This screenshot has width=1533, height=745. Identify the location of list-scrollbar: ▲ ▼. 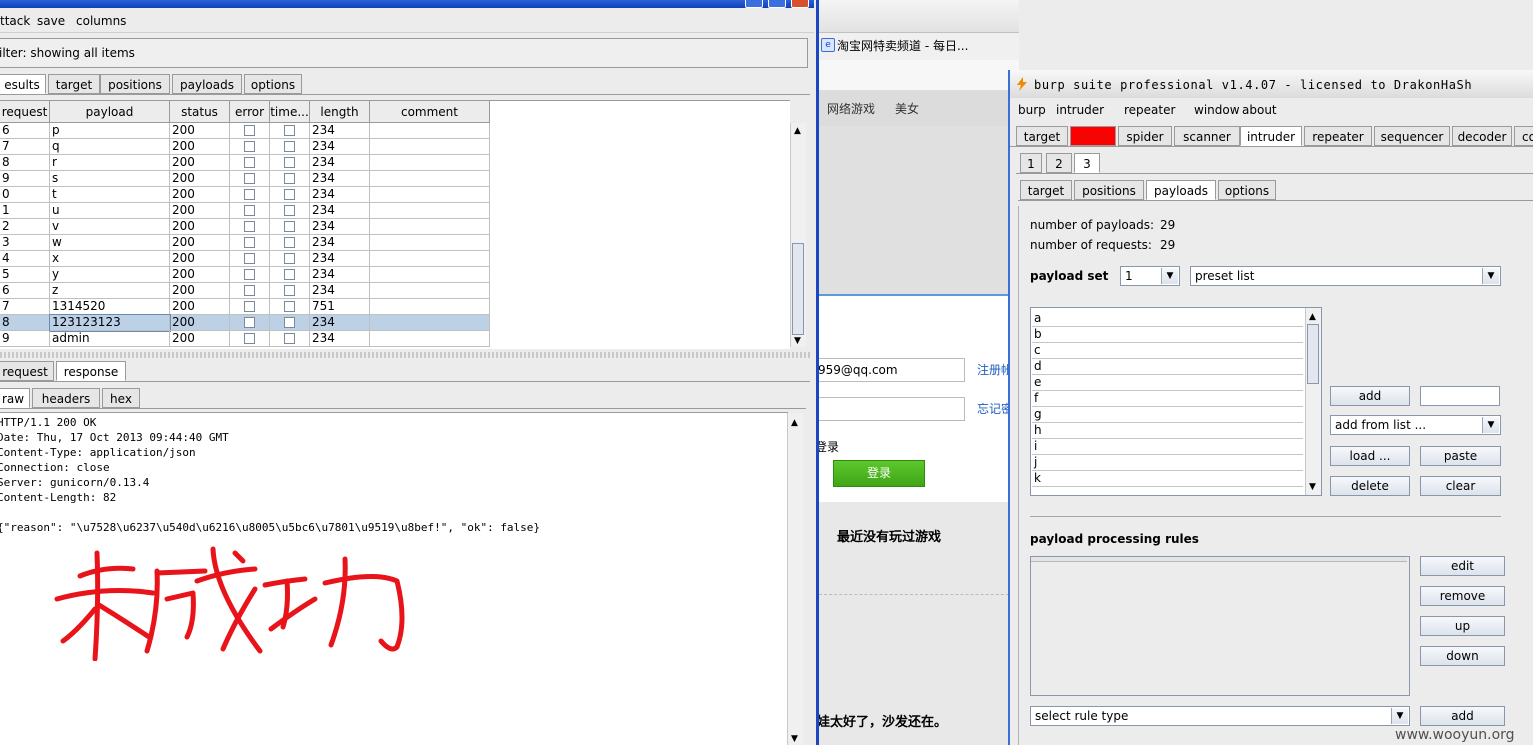
(1313, 401).